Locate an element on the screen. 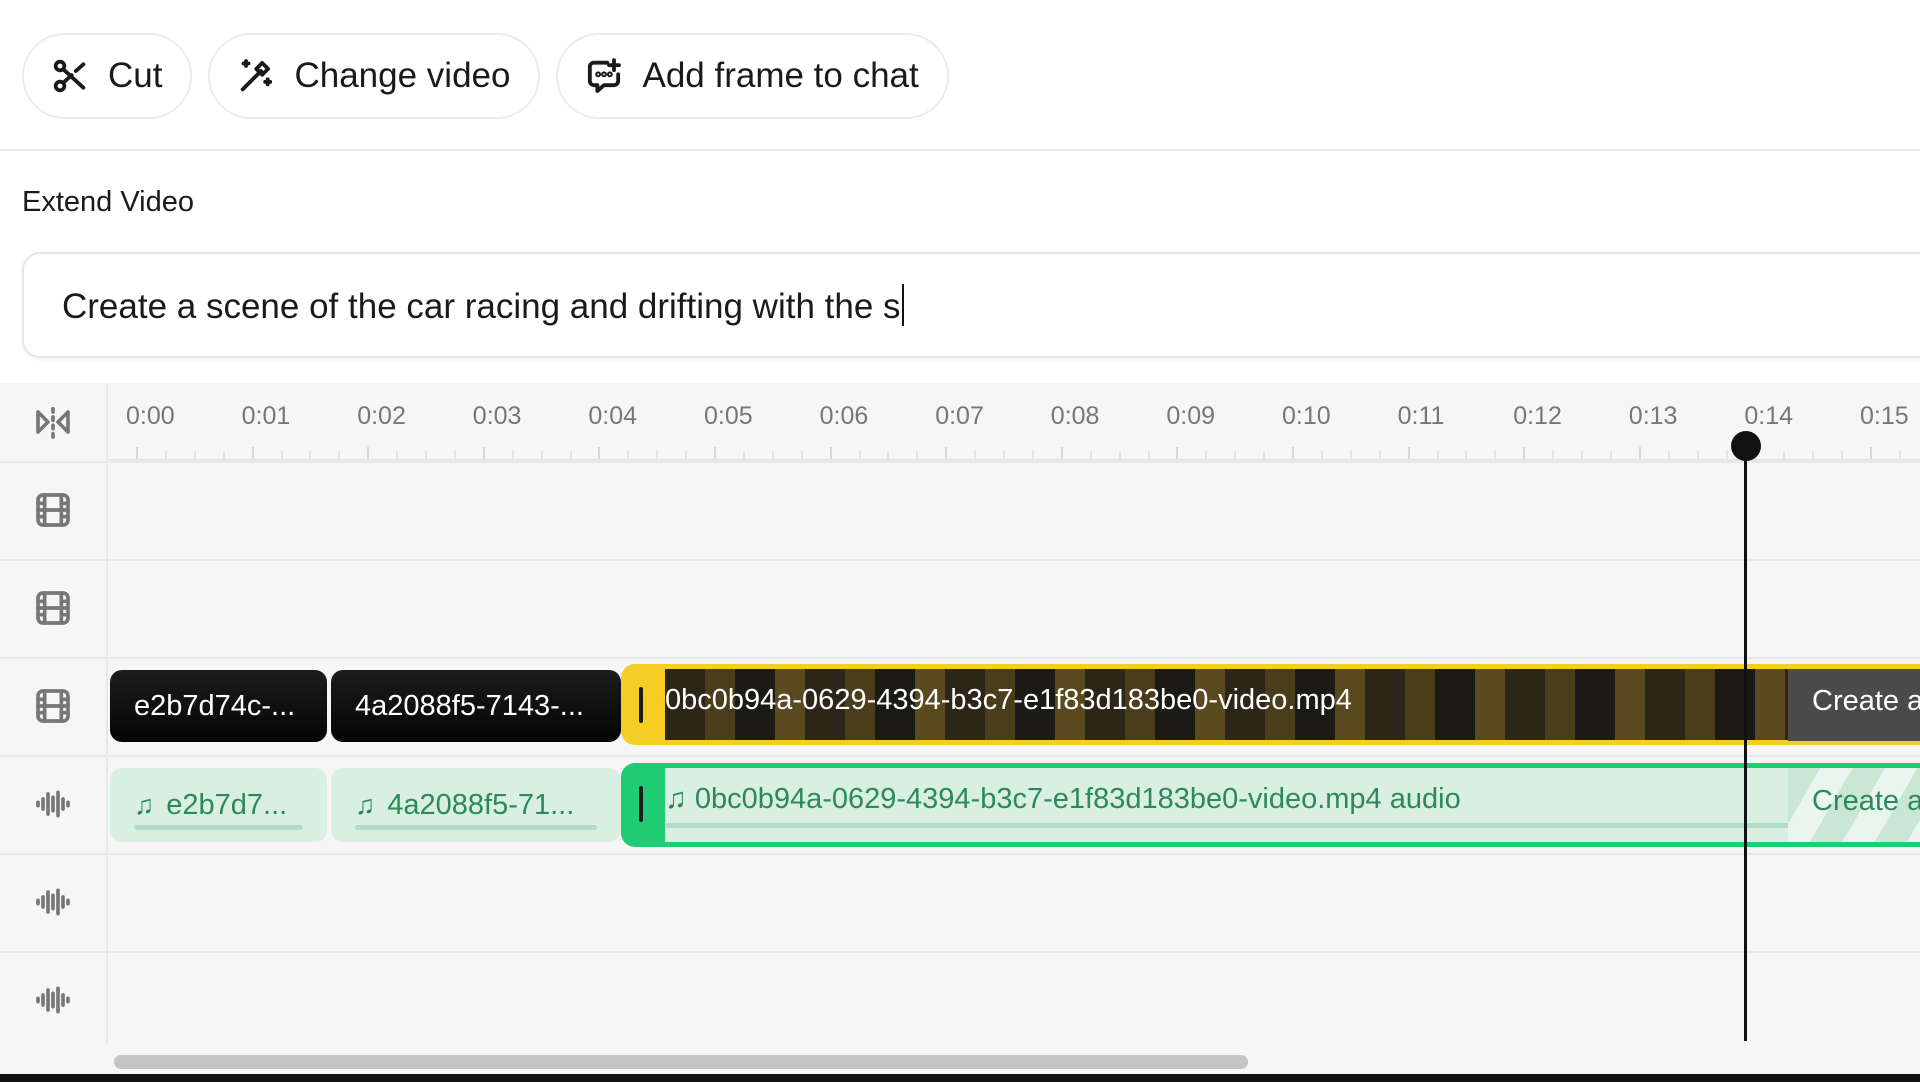 The width and height of the screenshot is (1920, 1082). ruler-tick-label: 0:04 is located at coordinates (613, 416).